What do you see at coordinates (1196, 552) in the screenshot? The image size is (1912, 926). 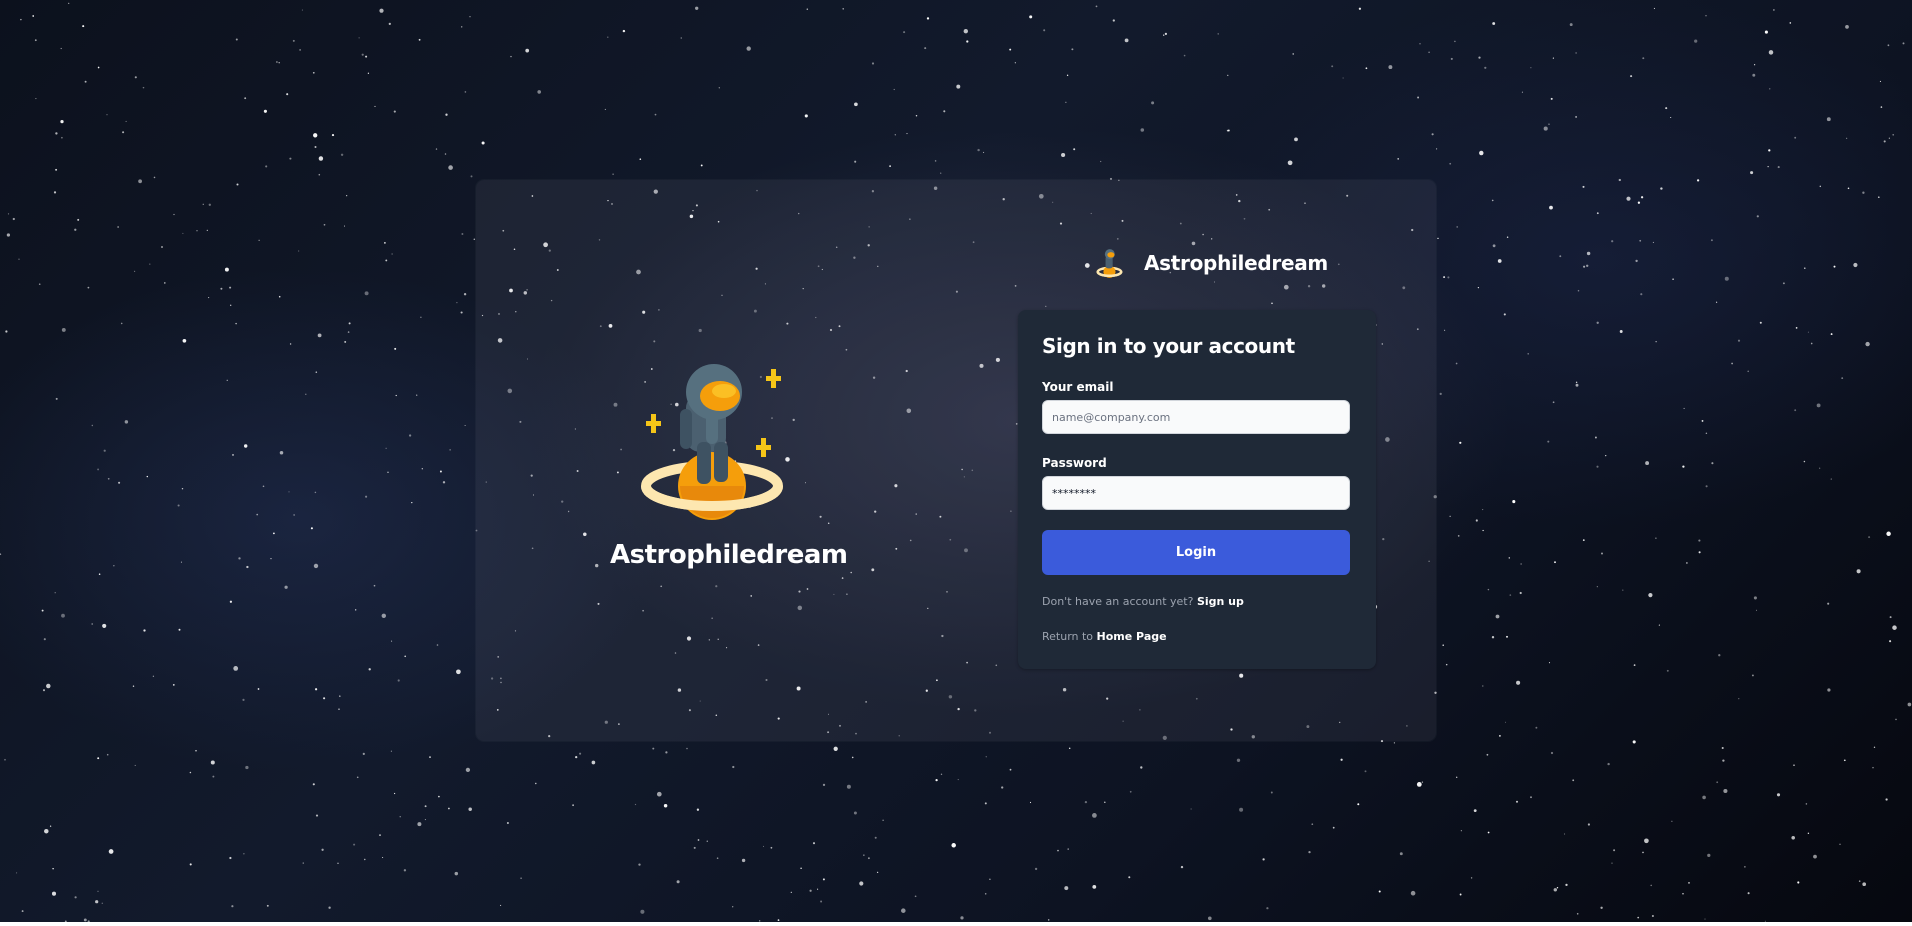 I see `login-button: Login` at bounding box center [1196, 552].